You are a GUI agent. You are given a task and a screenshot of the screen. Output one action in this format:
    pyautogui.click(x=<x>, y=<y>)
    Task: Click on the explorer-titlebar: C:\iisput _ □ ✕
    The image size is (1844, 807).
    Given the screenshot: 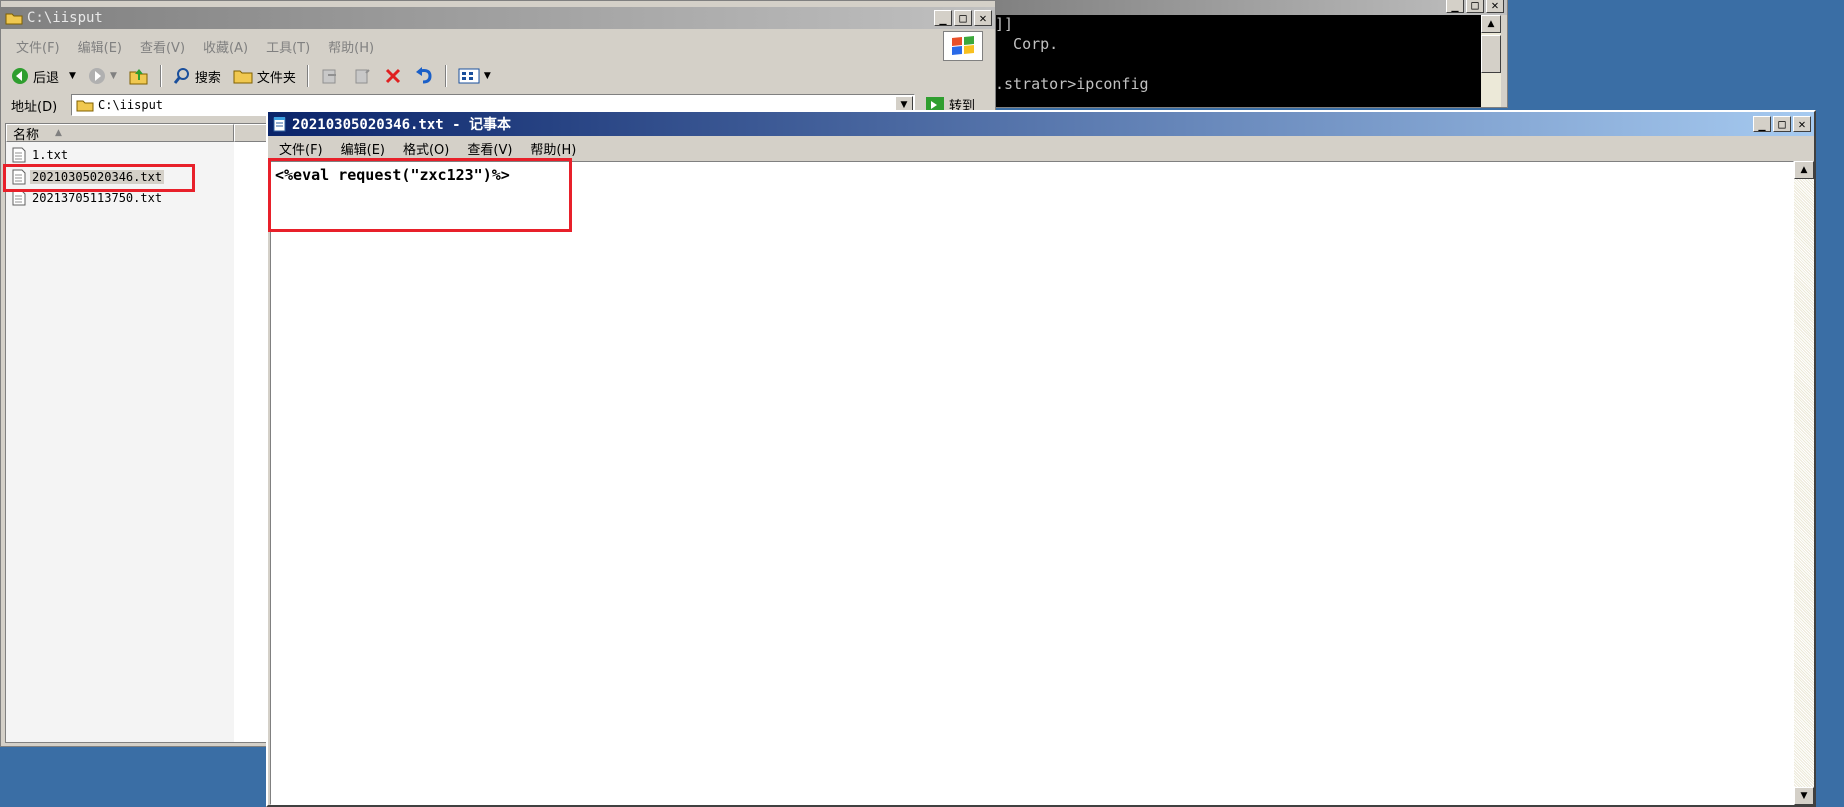 What is the action you would take?
    pyautogui.click(x=498, y=18)
    